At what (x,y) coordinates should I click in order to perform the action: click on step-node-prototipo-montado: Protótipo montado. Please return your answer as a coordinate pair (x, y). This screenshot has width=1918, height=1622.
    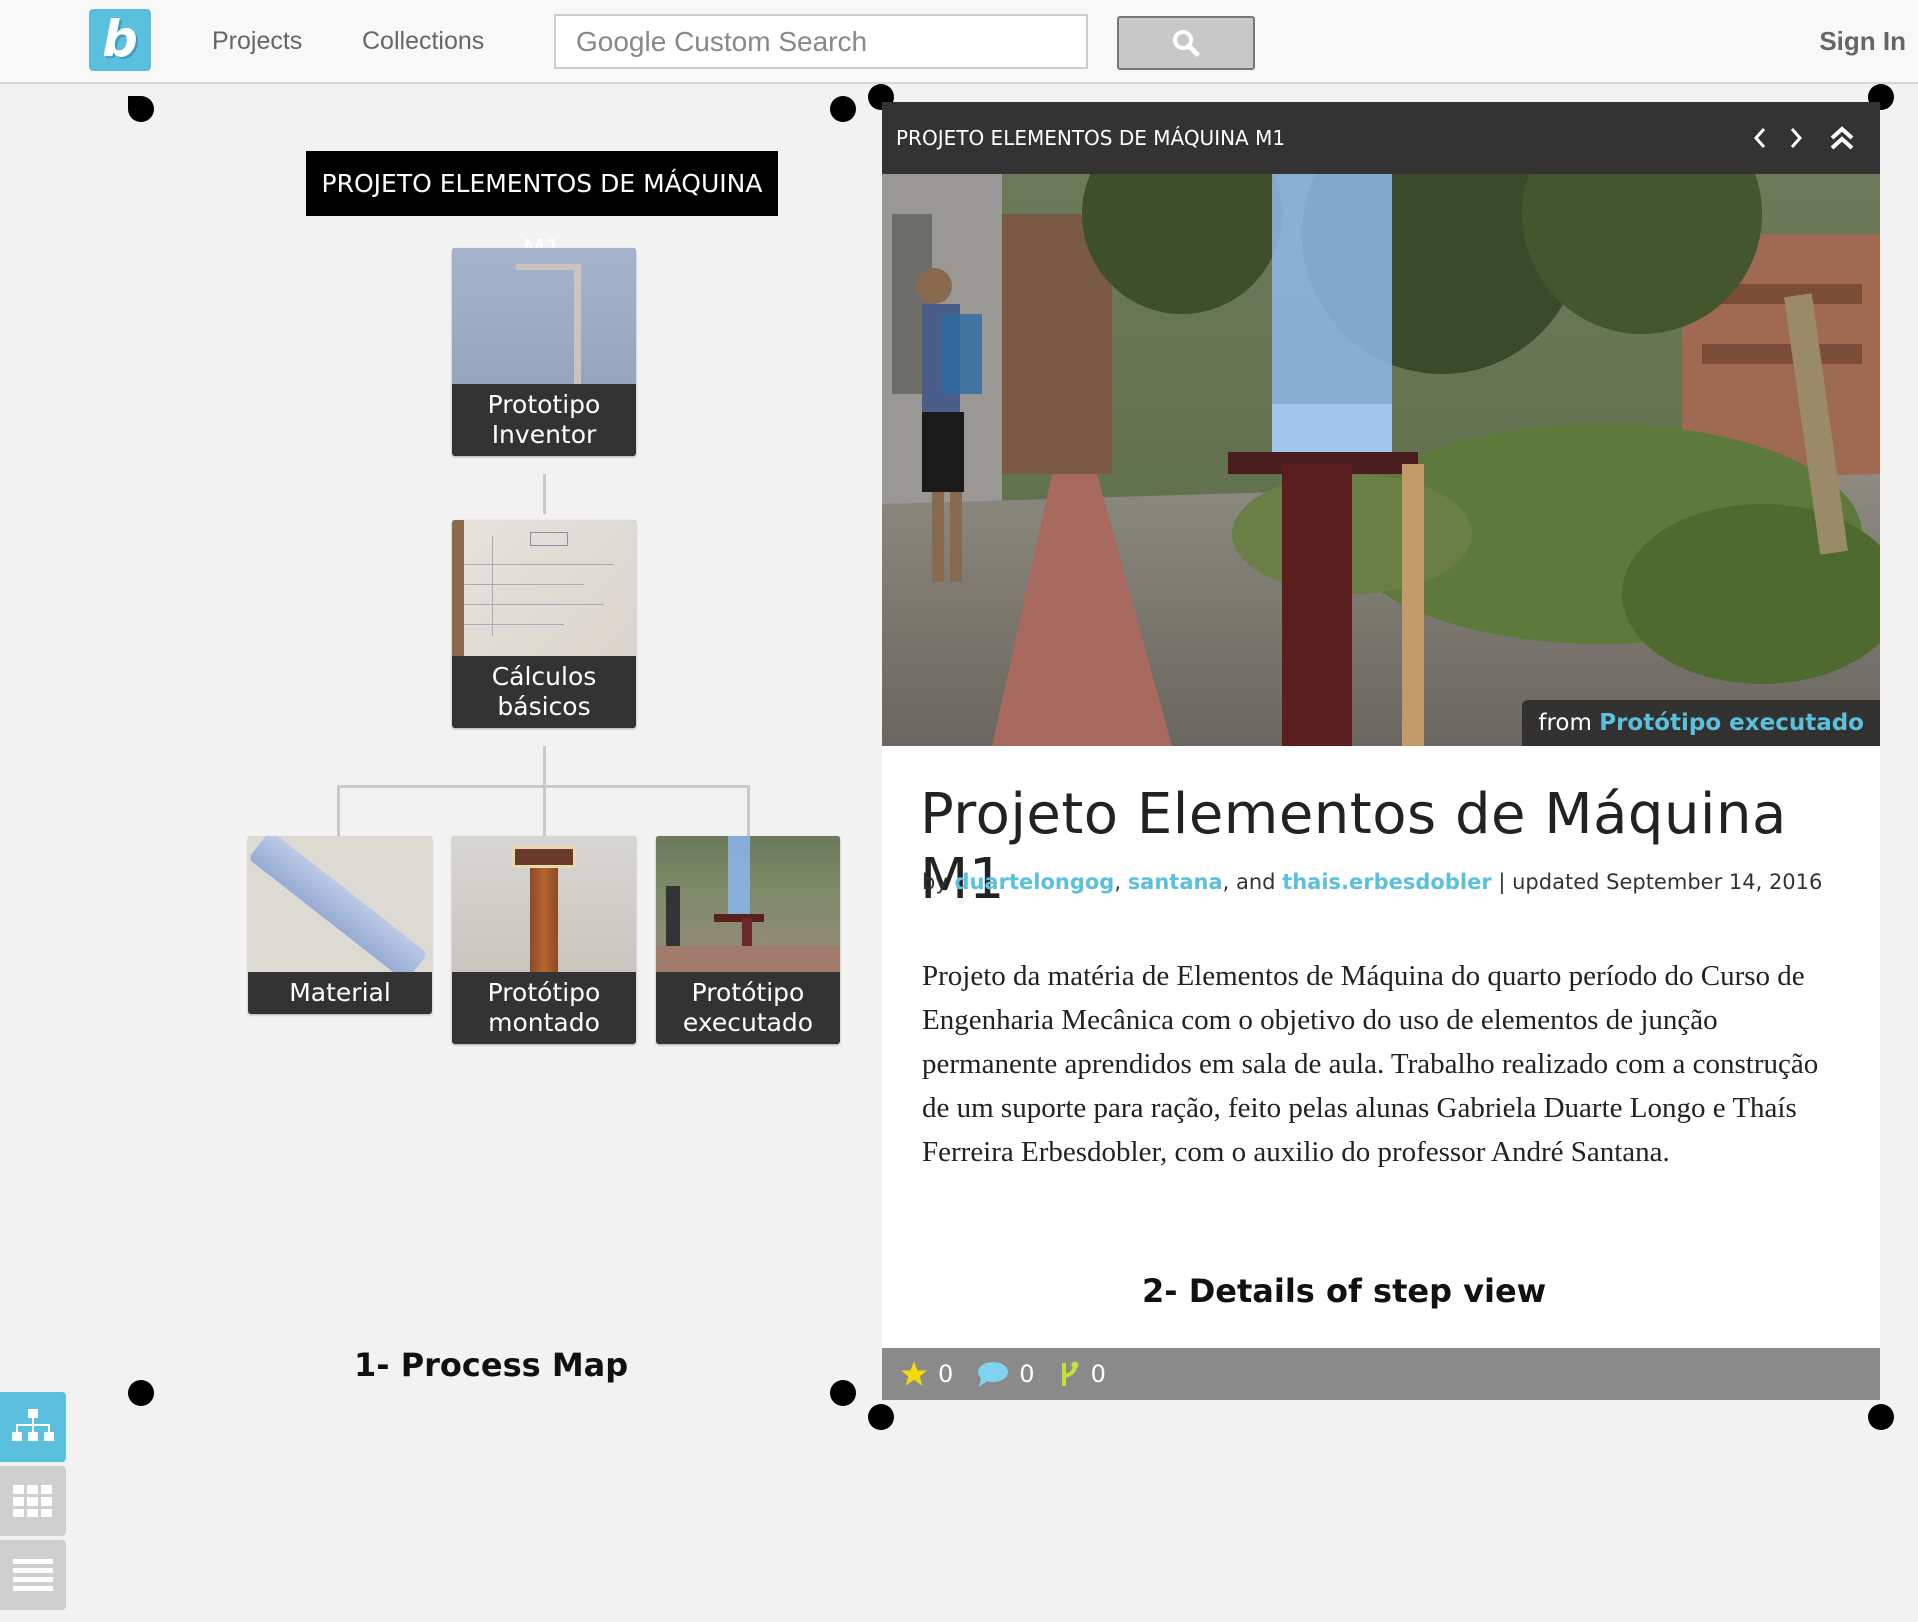
    Looking at the image, I should click on (544, 940).